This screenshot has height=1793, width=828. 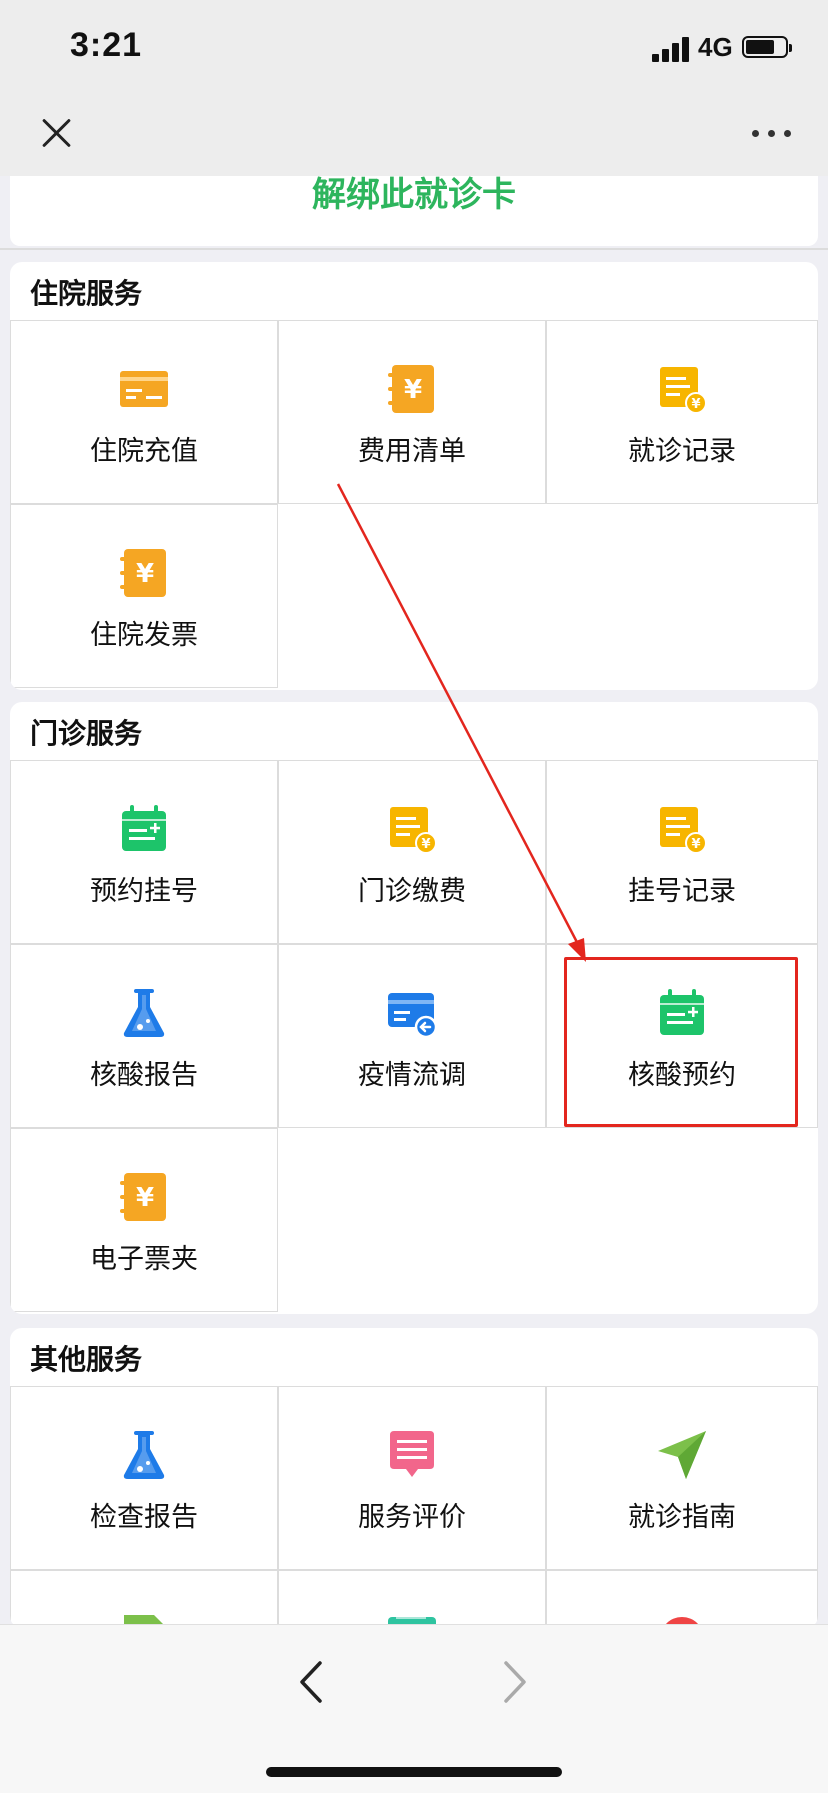 What do you see at coordinates (86, 733) in the screenshot?
I see `section-title: 门诊服务` at bounding box center [86, 733].